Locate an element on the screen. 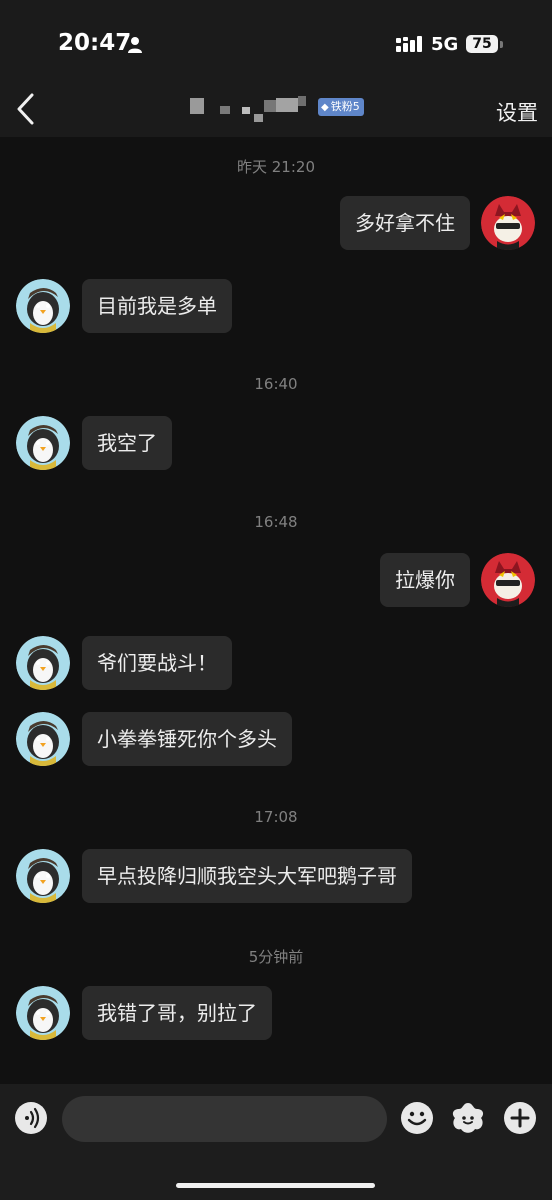 The height and width of the screenshot is (1200, 552). voice-icon is located at coordinates (31, 1118).